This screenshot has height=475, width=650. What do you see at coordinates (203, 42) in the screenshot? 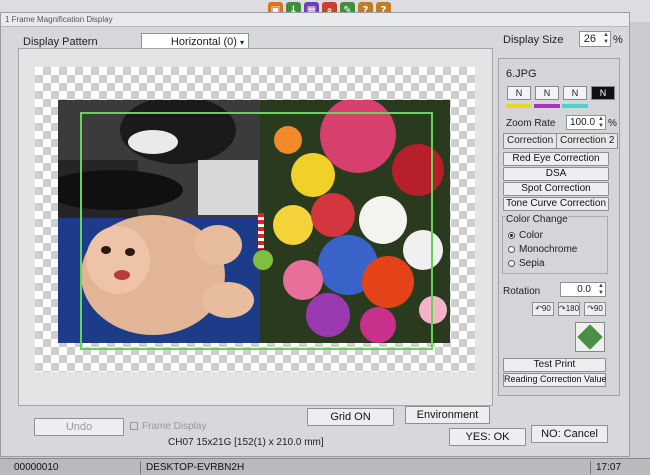
I see `display-pattern-value: Horizontal (0)` at bounding box center [203, 42].